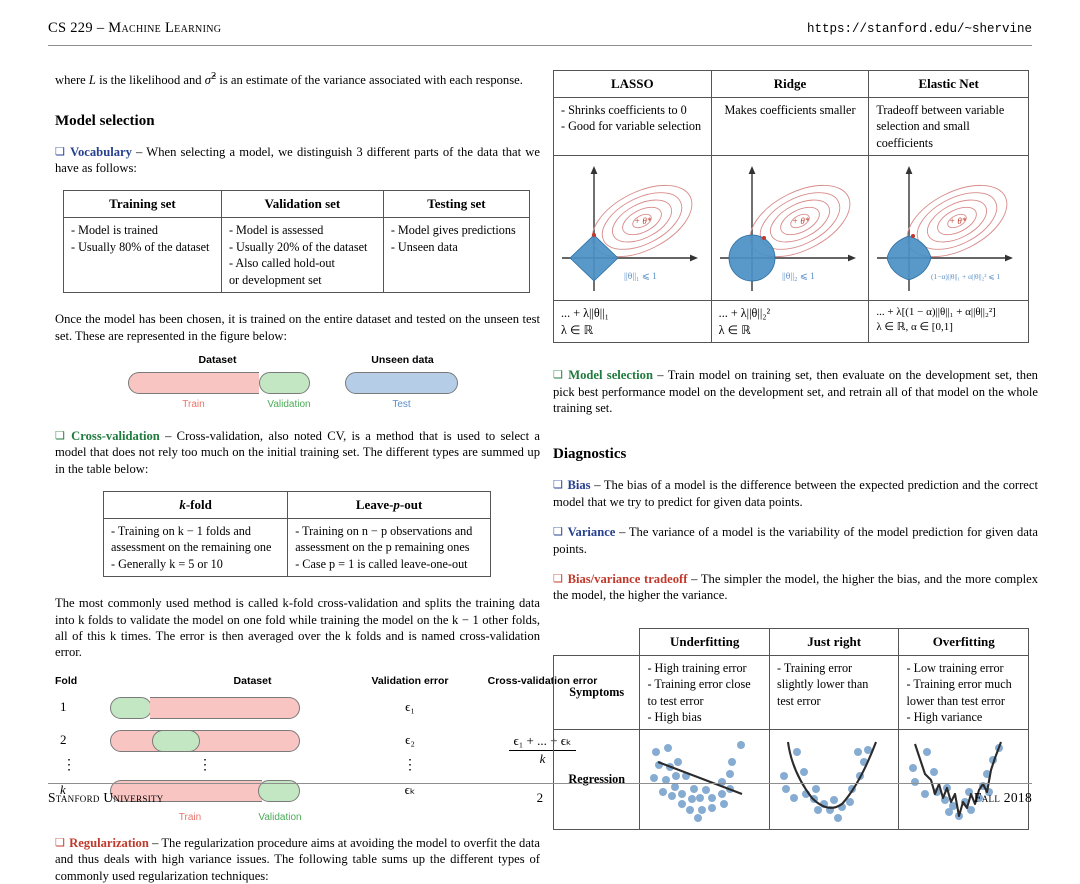 Image resolution: width=1080 pixels, height=884 pixels. What do you see at coordinates (914, 327) in the screenshot?
I see `formula-line: λ ∈ ℝ, α ∈ [0,1]` at bounding box center [914, 327].